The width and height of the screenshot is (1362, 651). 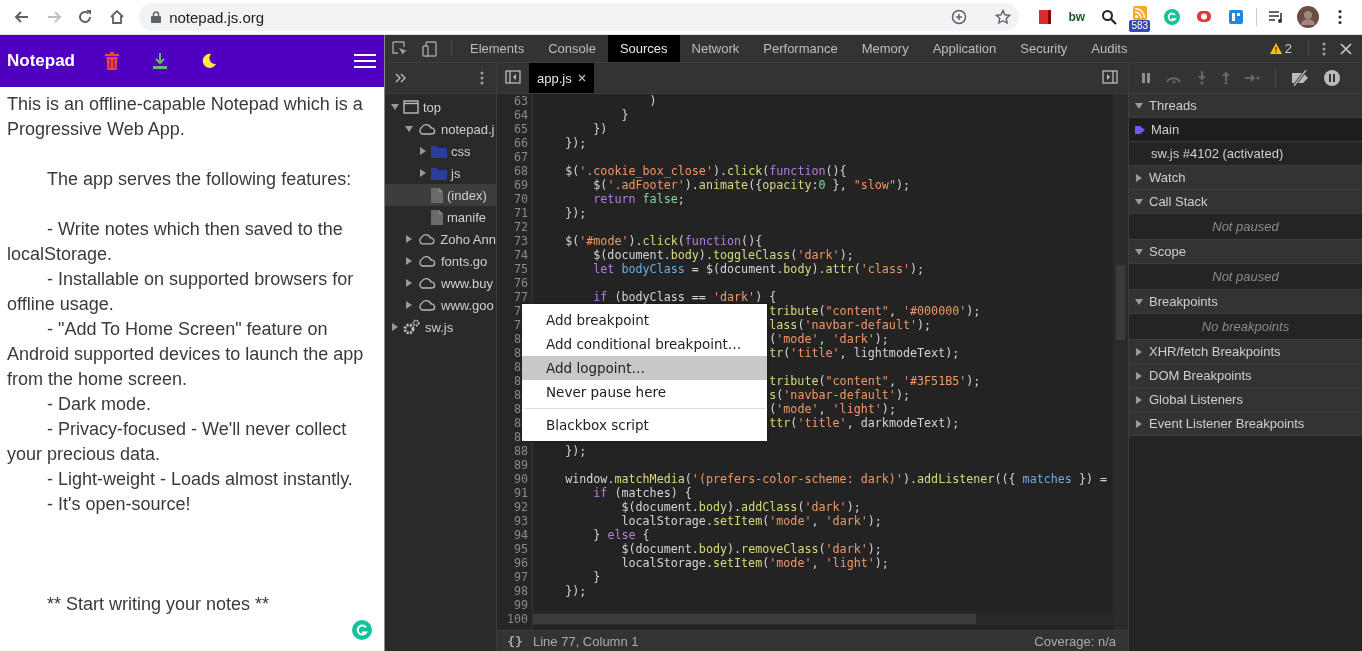 What do you see at coordinates (875, 381) in the screenshot?
I see `code-line: tribute("content", '#3F51B5');` at bounding box center [875, 381].